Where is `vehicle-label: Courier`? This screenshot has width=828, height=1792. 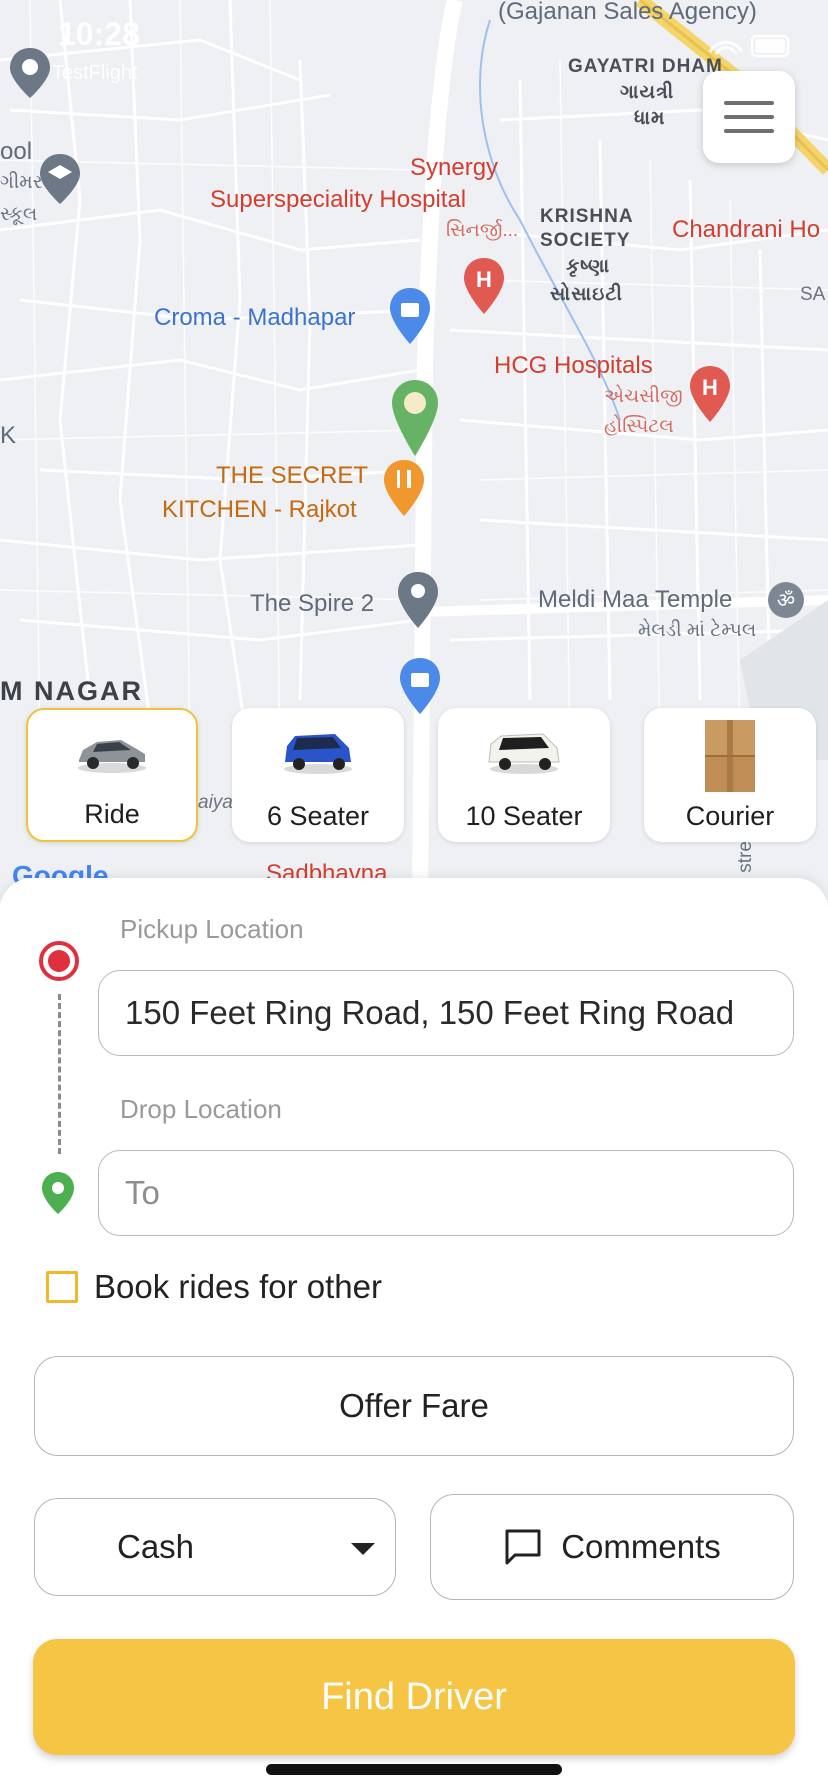 vehicle-label: Courier is located at coordinates (730, 816).